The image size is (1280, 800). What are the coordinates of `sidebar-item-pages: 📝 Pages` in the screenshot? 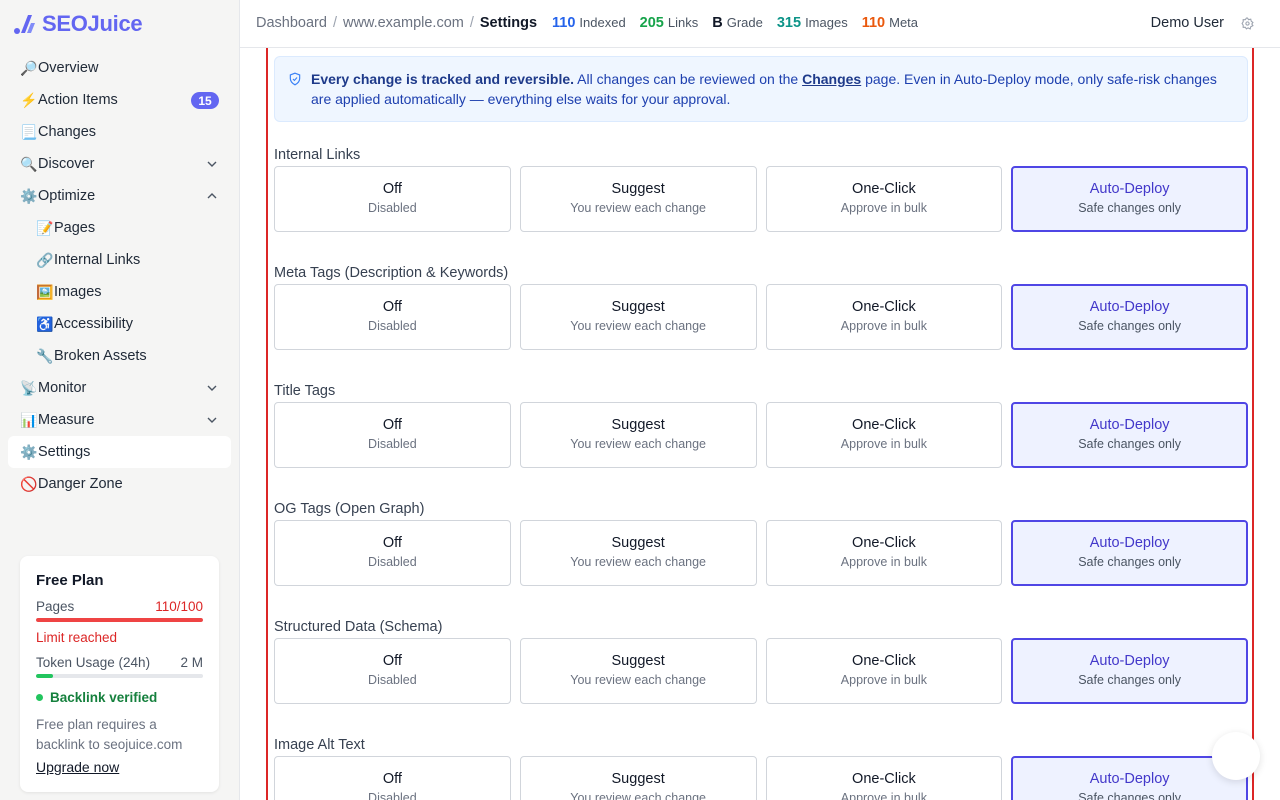 It's located at (119, 228).